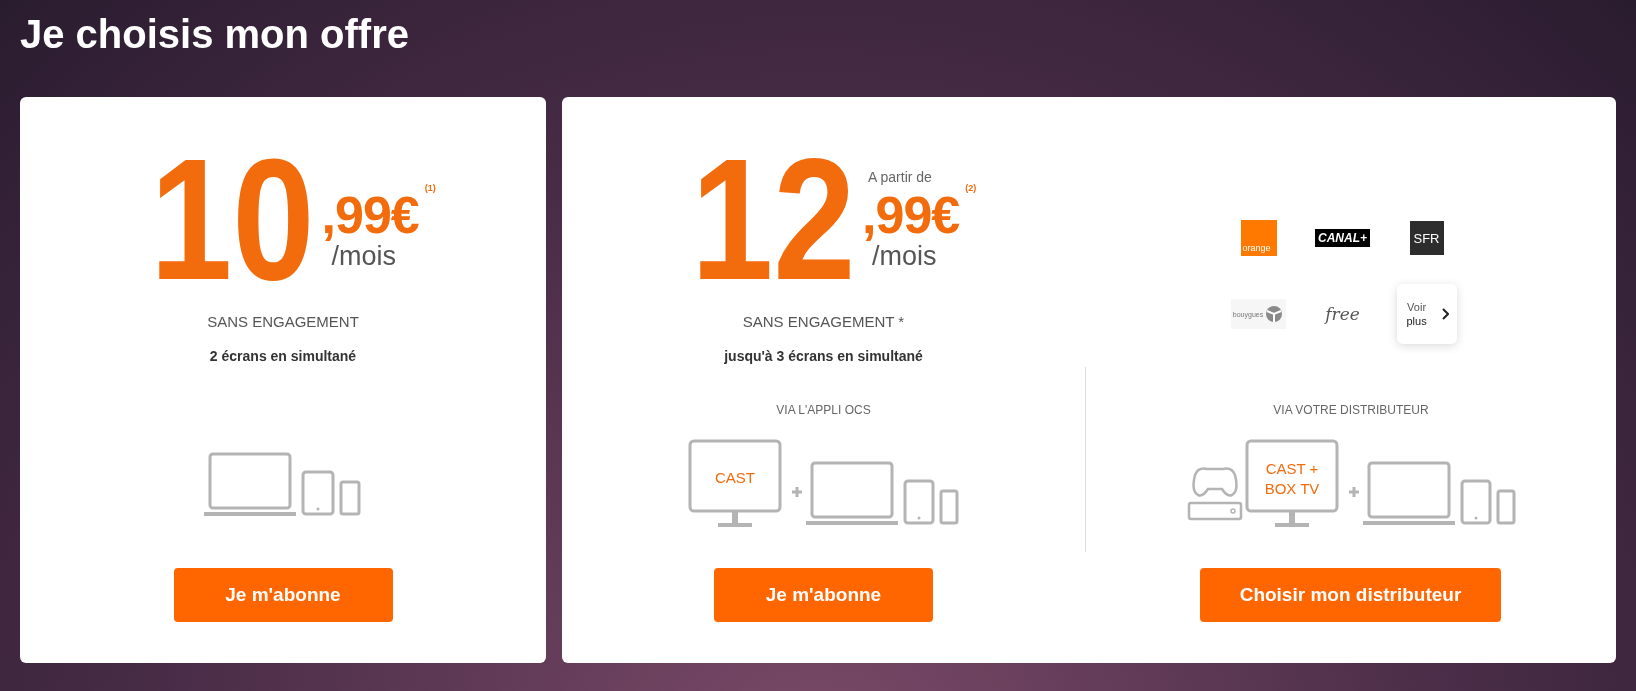  Describe the element at coordinates (1350, 595) in the screenshot. I see `subscribe-button: Choisir mon distributeur` at that location.